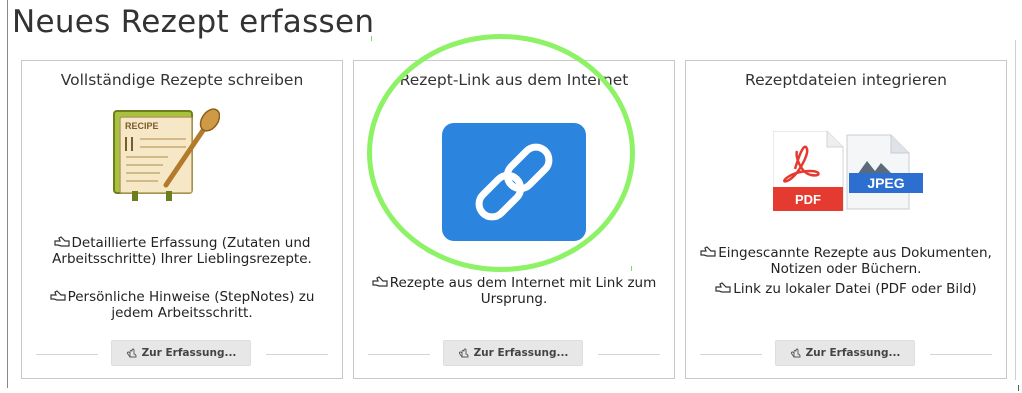  Describe the element at coordinates (808, 199) in the screenshot. I see `pdf-badge-text: PDF` at that location.